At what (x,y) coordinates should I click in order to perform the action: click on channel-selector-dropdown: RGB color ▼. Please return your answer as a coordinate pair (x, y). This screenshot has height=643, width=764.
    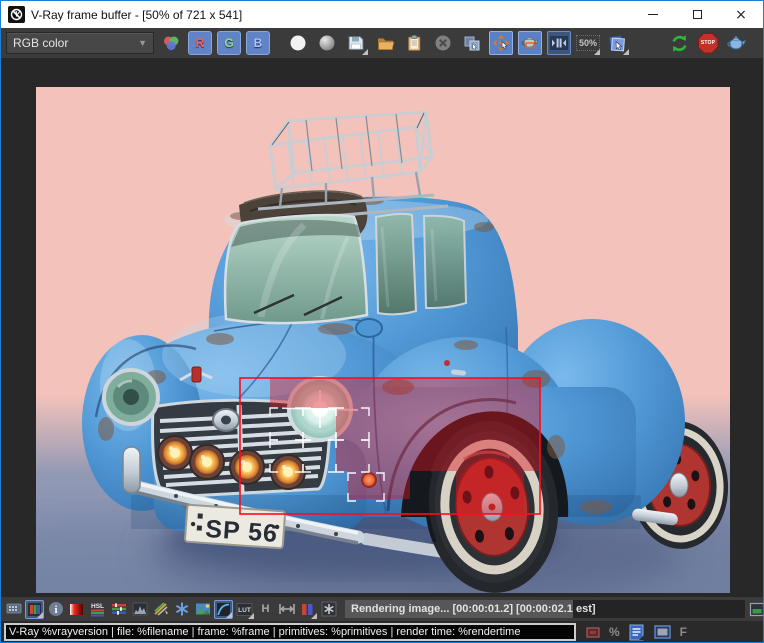
    Looking at the image, I should click on (80, 43).